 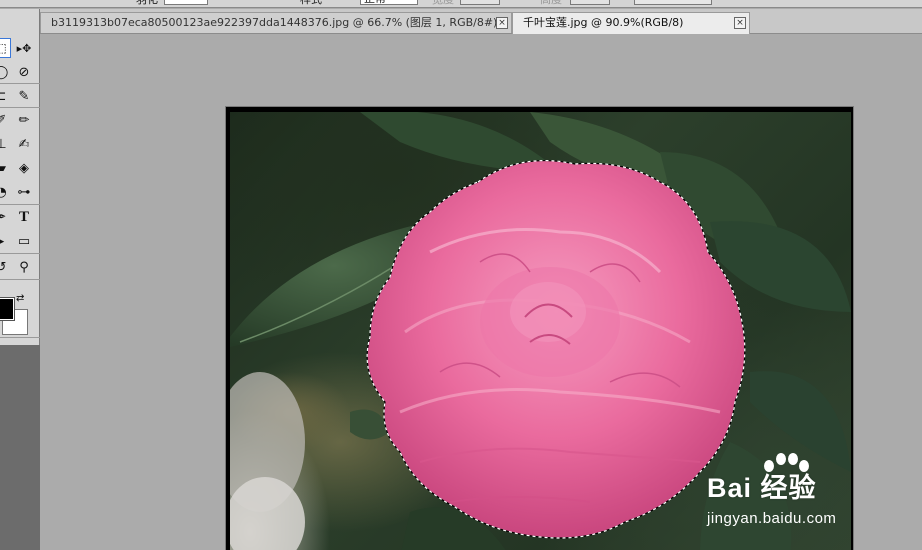 I want to click on rectangle-tool: ▭, so click(x=24, y=241).